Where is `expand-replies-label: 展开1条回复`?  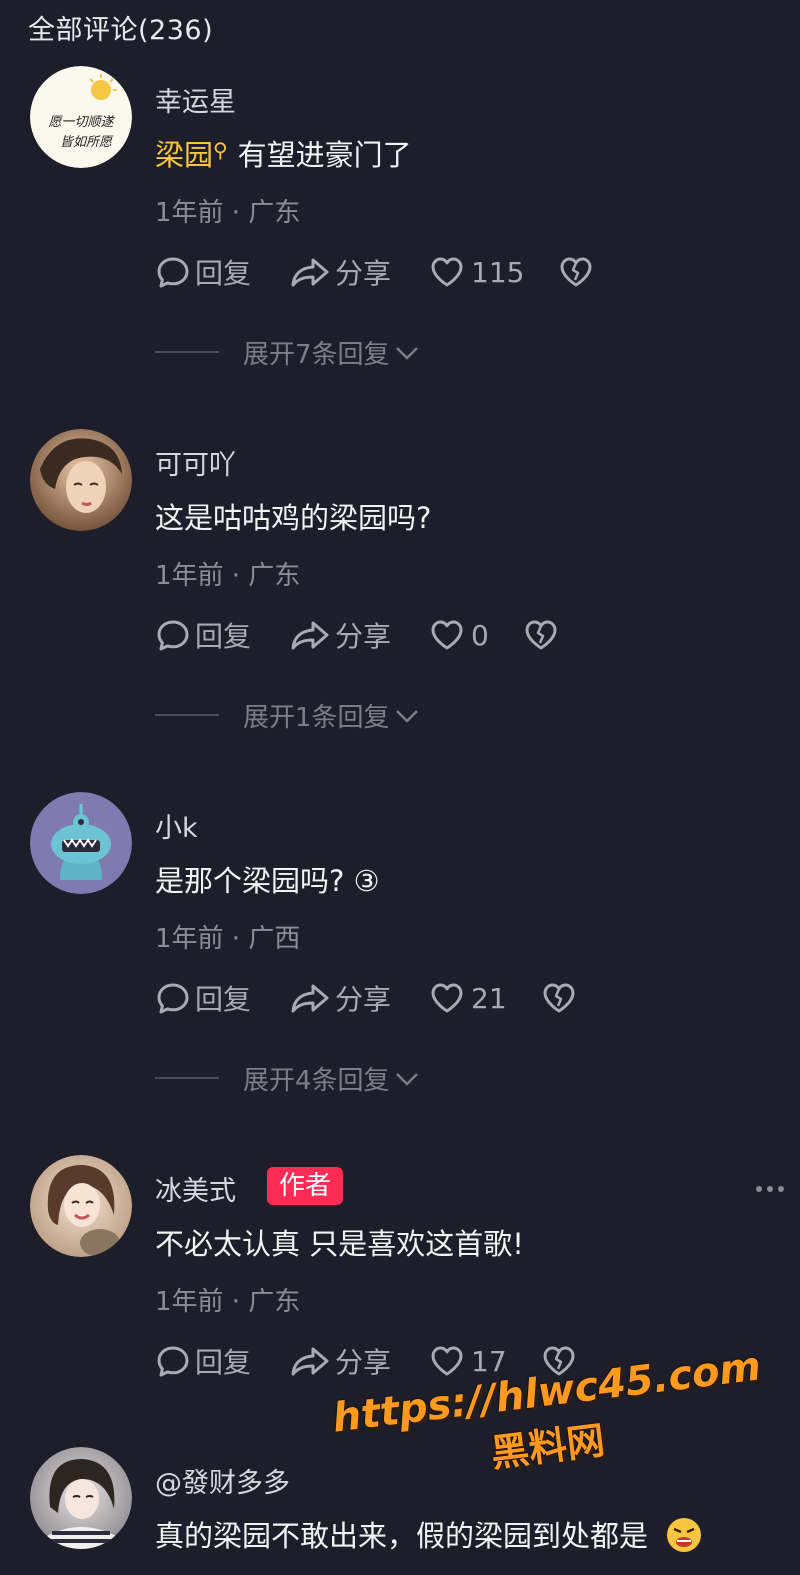
expand-replies-label: 展开1条回复 is located at coordinates (316, 717).